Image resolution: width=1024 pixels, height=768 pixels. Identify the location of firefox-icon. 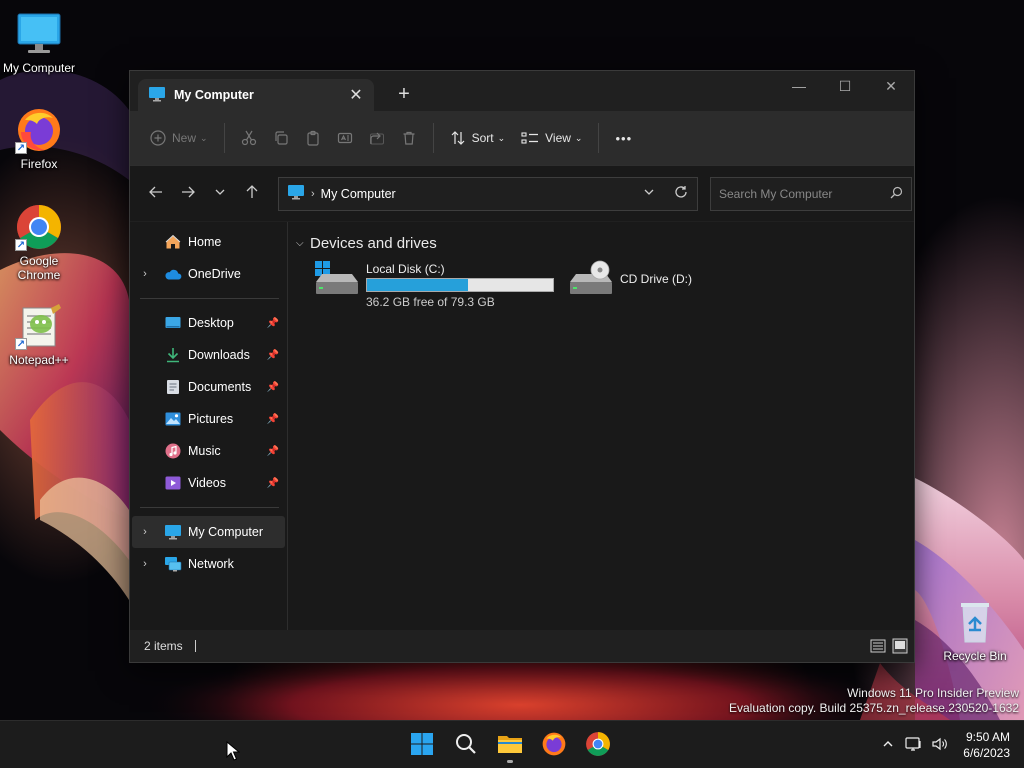
(554, 745).